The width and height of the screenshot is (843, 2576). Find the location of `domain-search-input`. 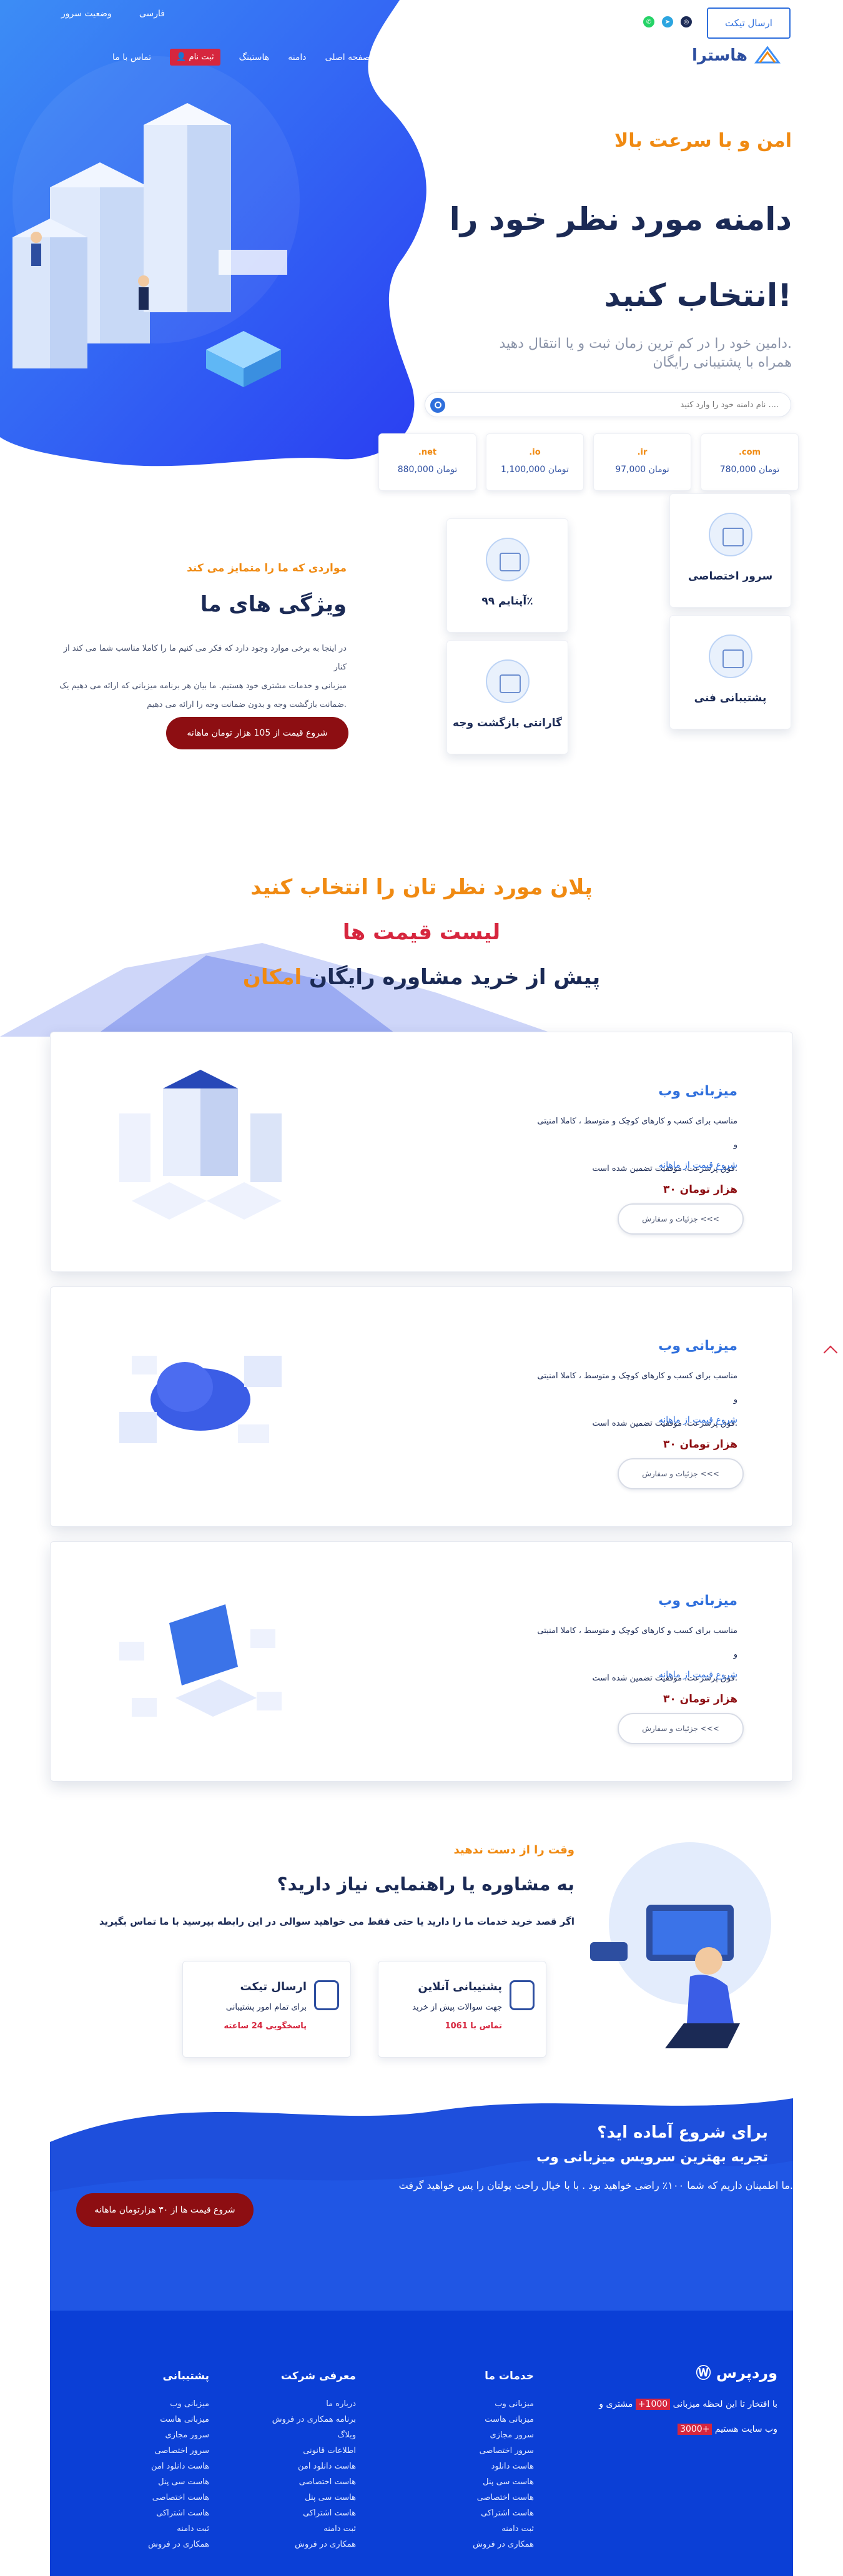

domain-search-input is located at coordinates (616, 405).